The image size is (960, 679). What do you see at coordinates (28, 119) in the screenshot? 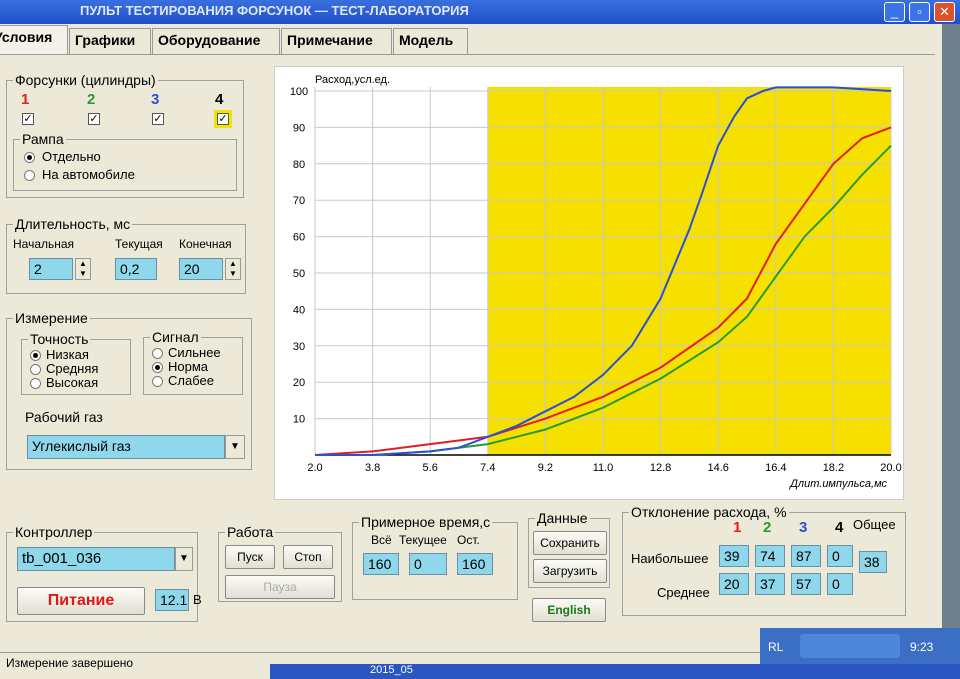
I see `injector-1-checkbox: ✓` at bounding box center [28, 119].